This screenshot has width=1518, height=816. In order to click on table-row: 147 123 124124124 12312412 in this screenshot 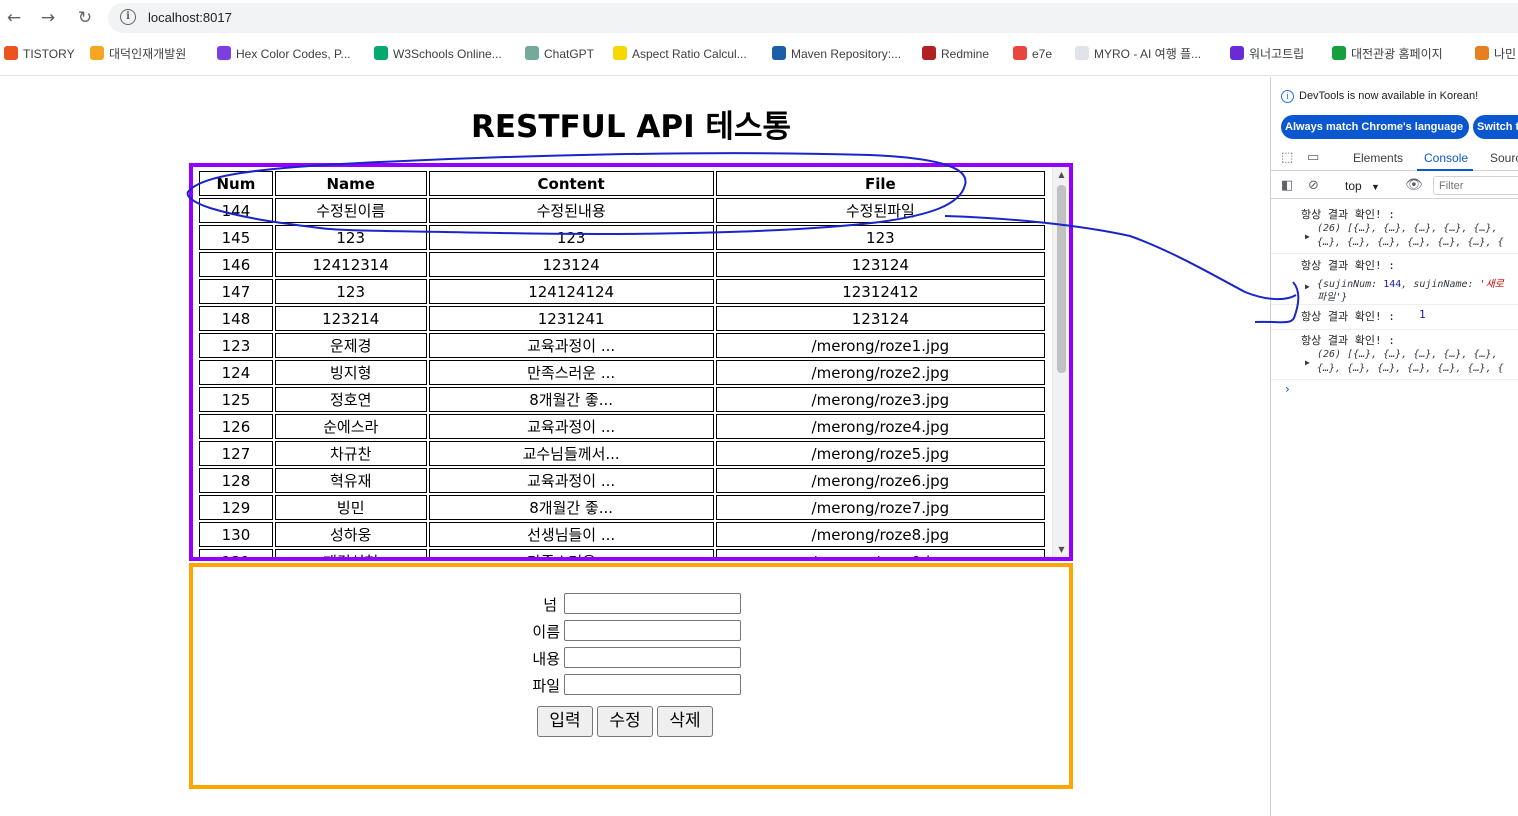, I will do `click(622, 291)`.